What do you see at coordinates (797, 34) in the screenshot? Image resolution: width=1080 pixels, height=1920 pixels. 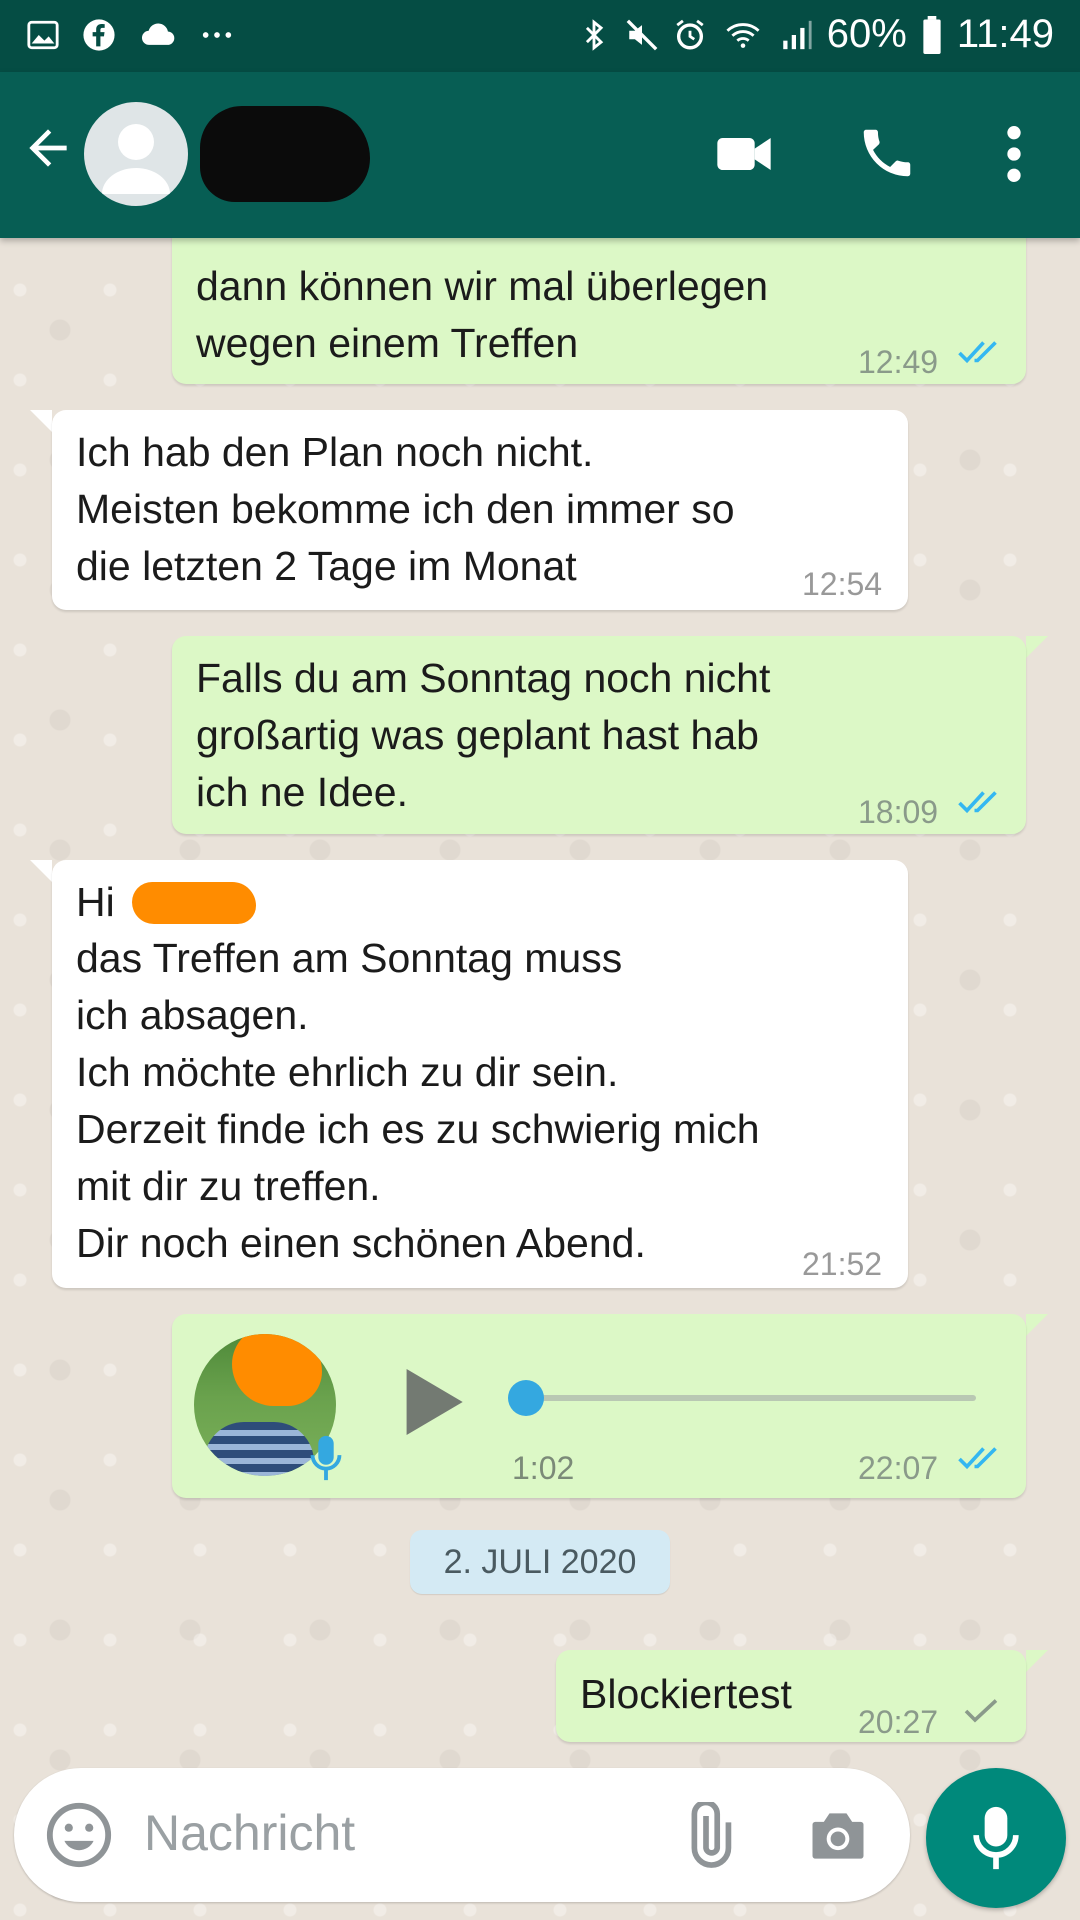 I see `signal-icon` at bounding box center [797, 34].